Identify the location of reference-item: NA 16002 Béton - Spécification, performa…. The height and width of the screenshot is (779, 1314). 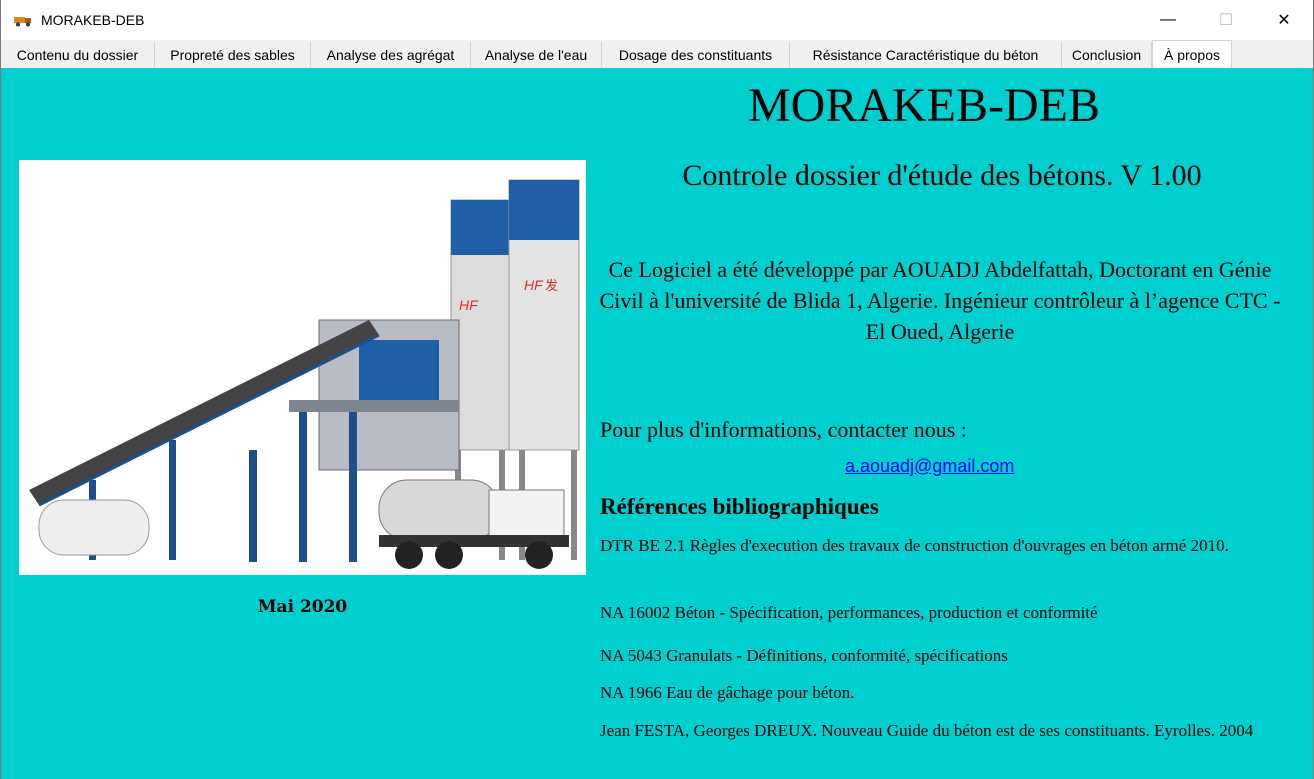
(849, 612).